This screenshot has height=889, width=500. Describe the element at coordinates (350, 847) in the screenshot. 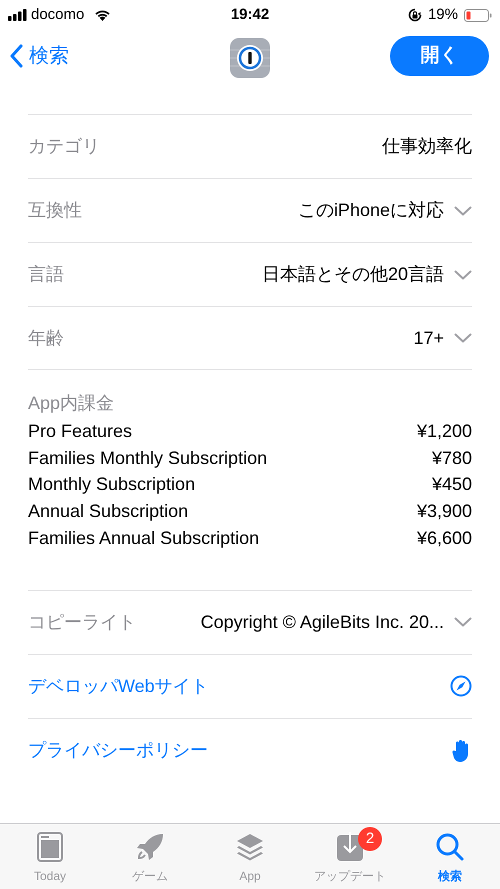

I see `download-icon` at that location.